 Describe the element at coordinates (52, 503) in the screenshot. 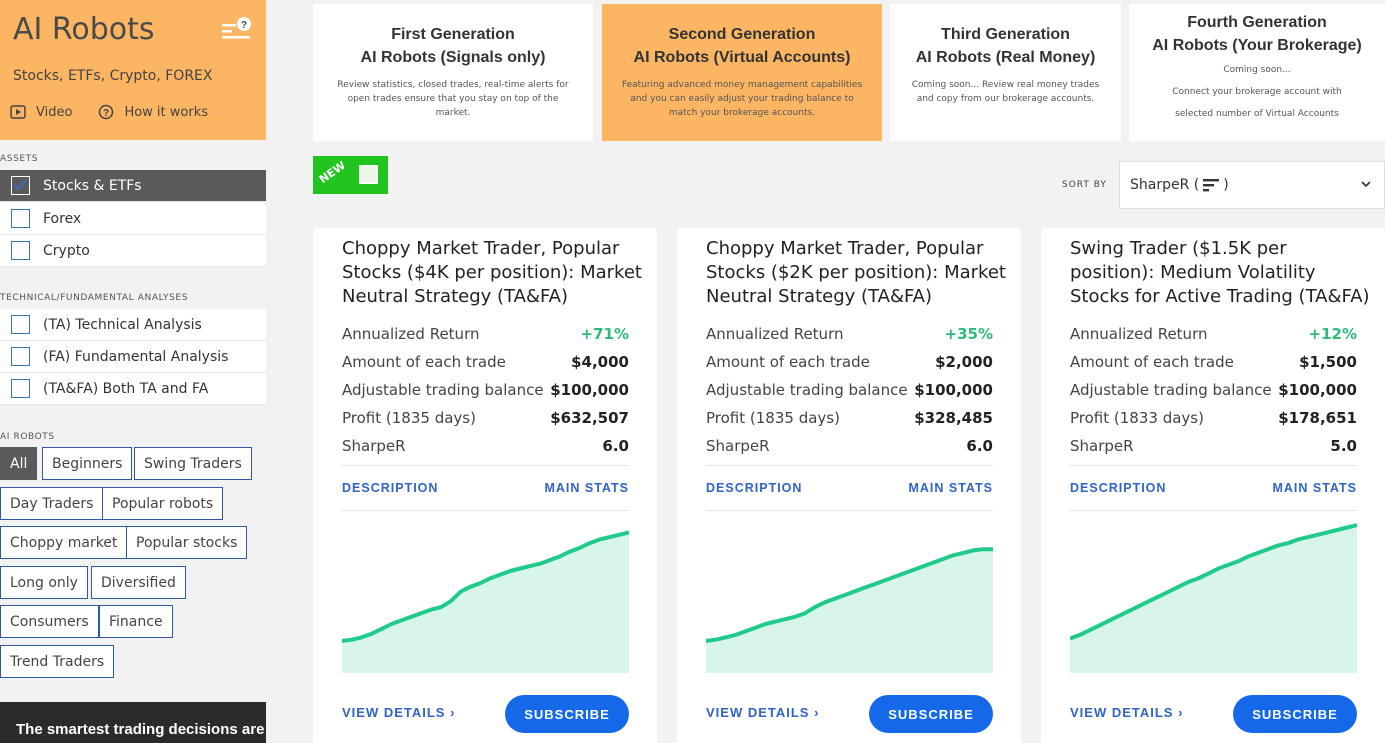

I see `tag-day-traders: Day Traders` at that location.